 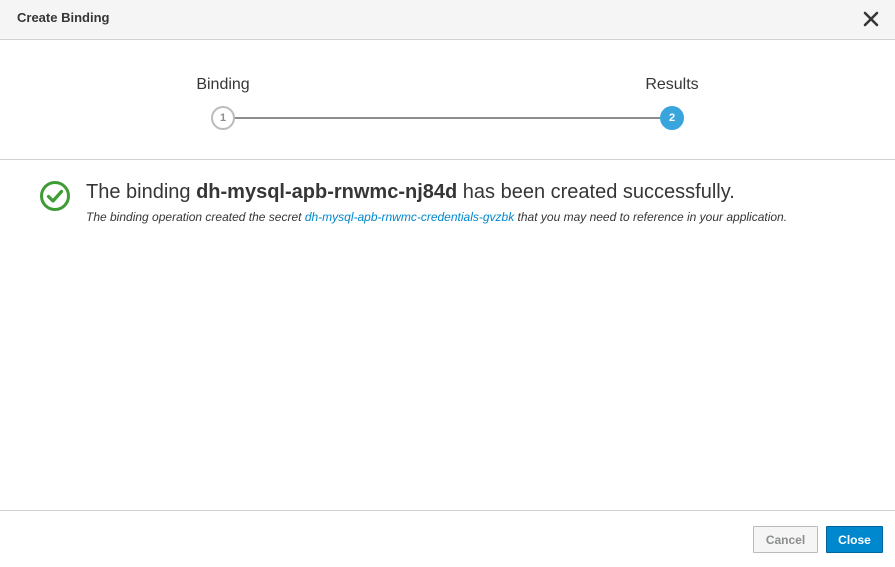 What do you see at coordinates (223, 118) in the screenshot?
I see `step-1-circle: 1` at bounding box center [223, 118].